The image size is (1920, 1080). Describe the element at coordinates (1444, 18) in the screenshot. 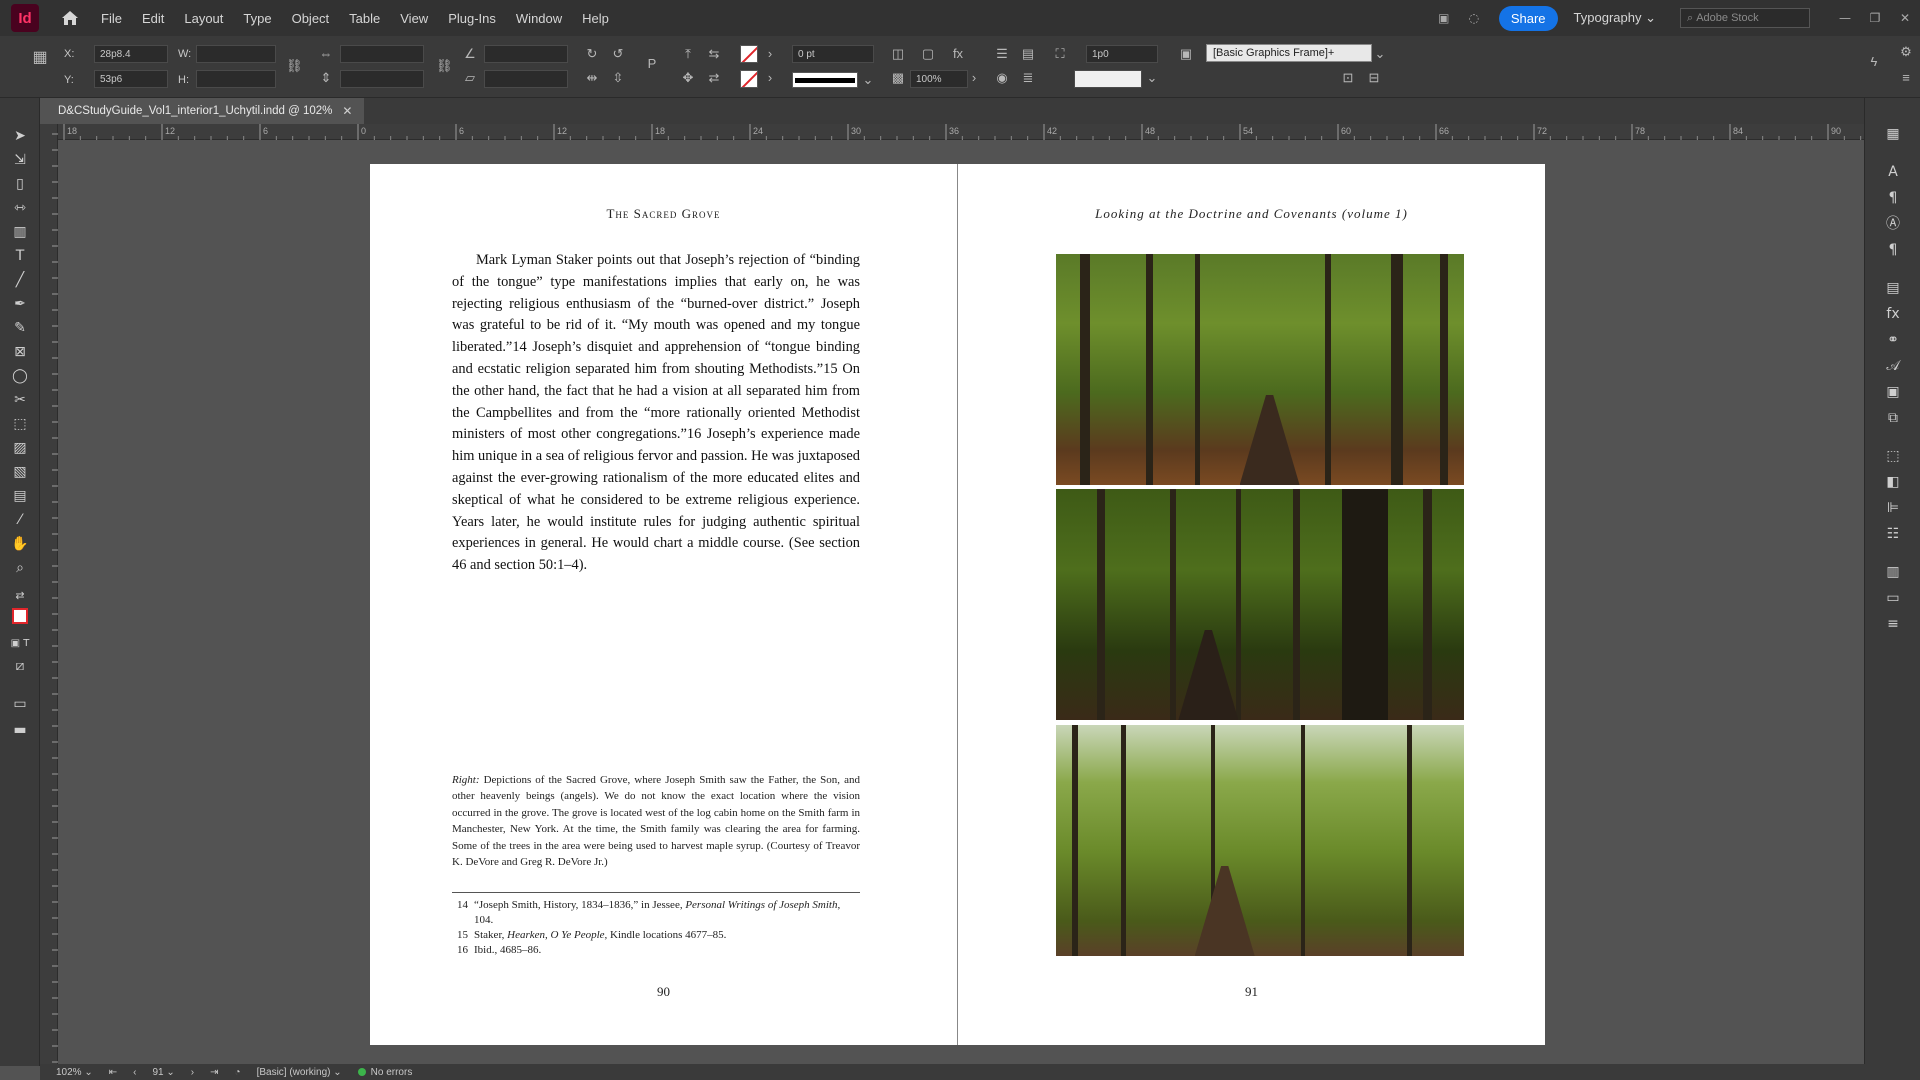

I see `publish-icon: ▣` at that location.